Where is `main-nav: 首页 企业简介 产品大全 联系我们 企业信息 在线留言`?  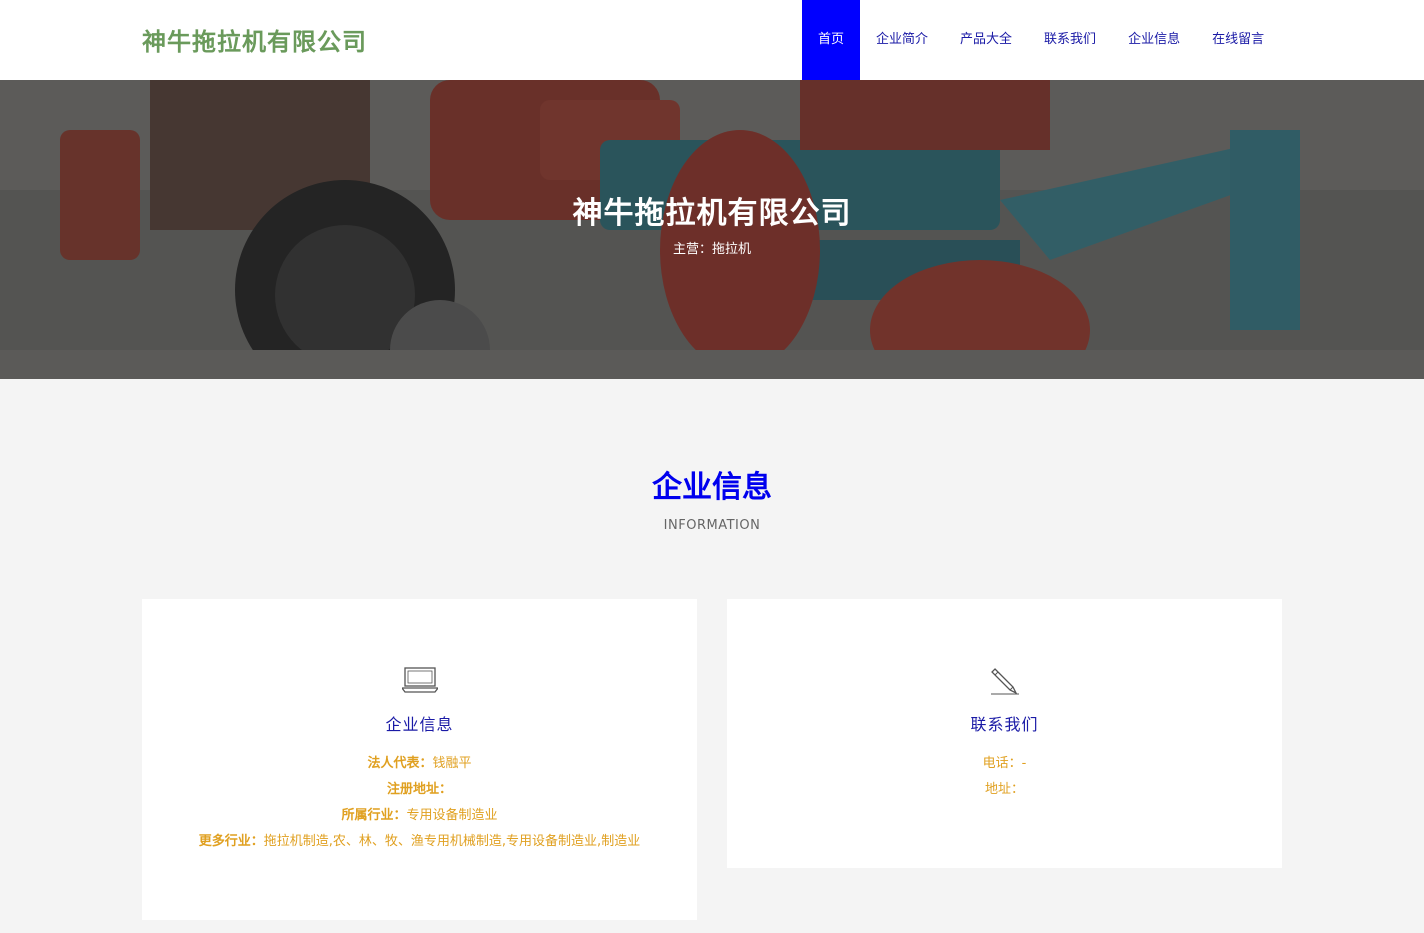 main-nav: 首页 企业简介 产品大全 联系我们 企业信息 在线留言 is located at coordinates (1041, 40).